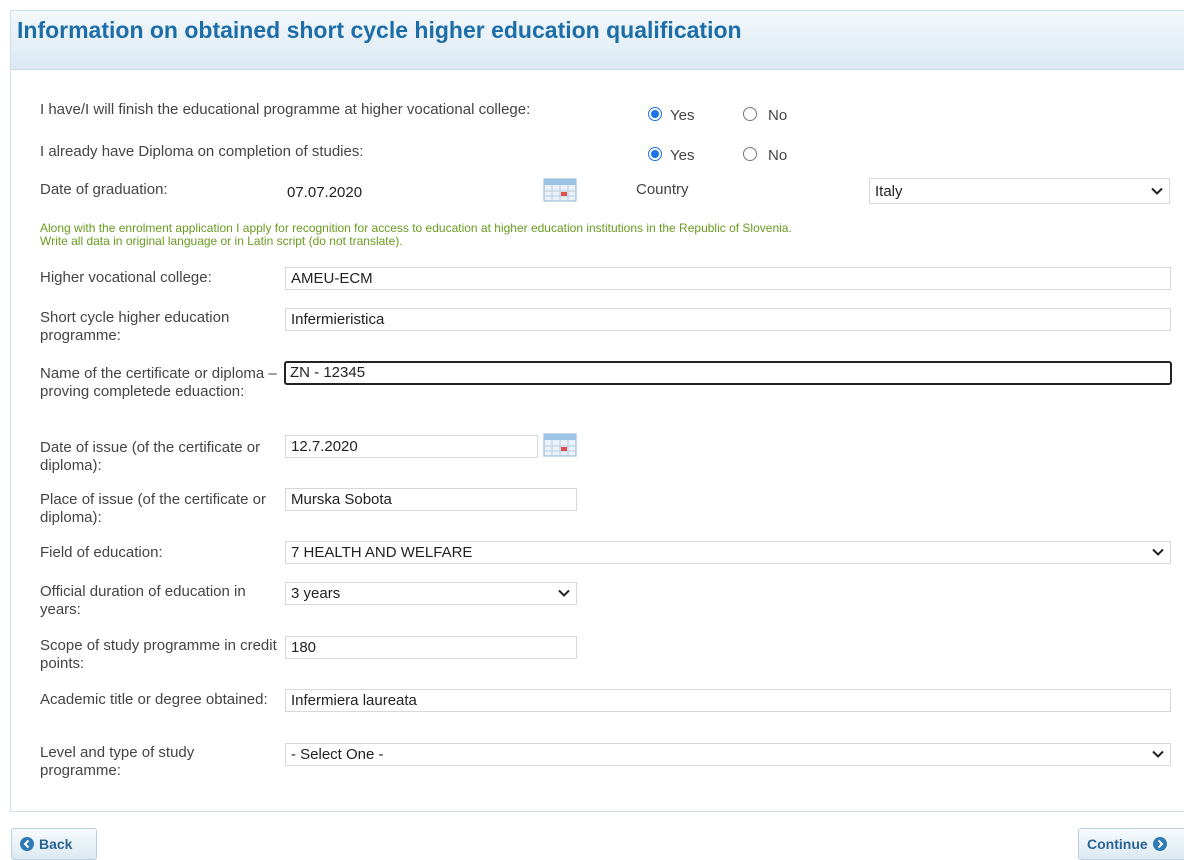  I want to click on college-input: AMEU-ECM, so click(728, 278).